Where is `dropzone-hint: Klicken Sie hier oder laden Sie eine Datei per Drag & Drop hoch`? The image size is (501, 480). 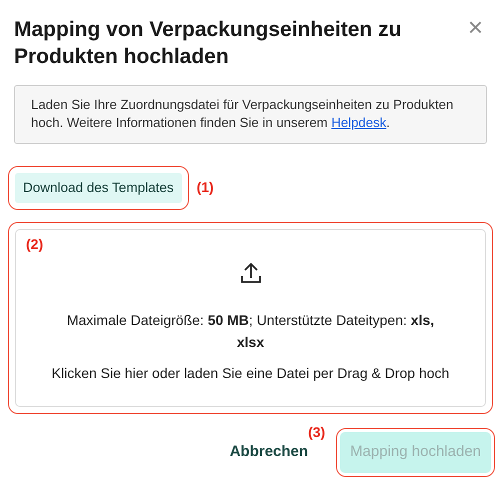 dropzone-hint: Klicken Sie hier oder laden Sie eine Datei per Drag & Drop hoch is located at coordinates (250, 374).